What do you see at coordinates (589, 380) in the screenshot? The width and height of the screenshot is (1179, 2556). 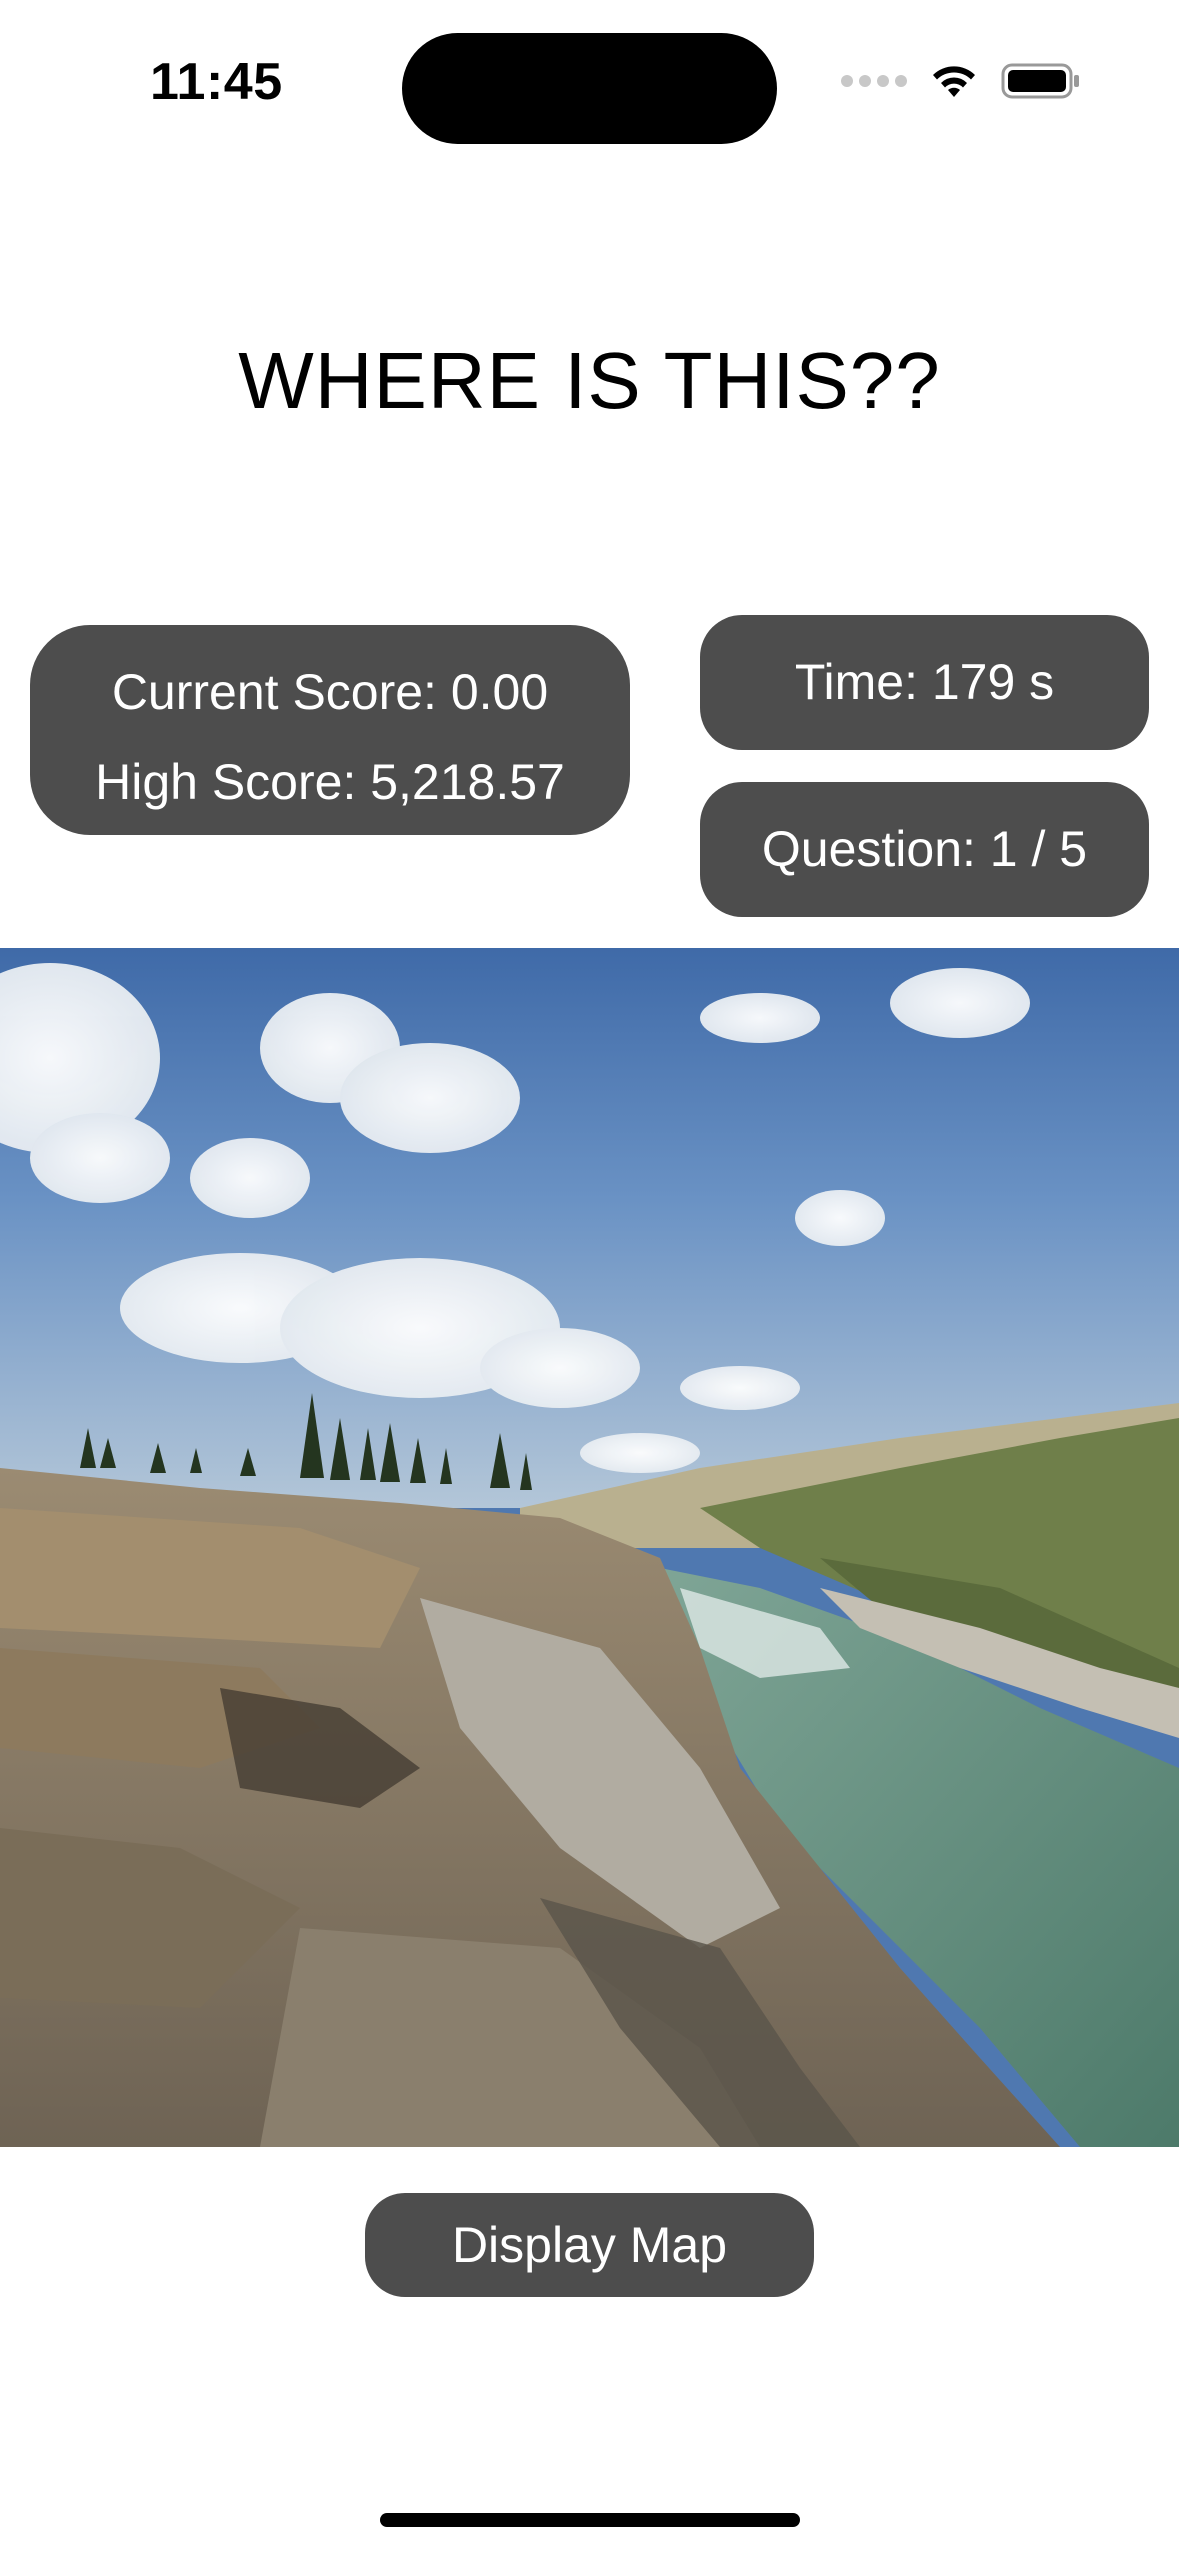 I see `page-title: WHERE IS THIS??` at bounding box center [589, 380].